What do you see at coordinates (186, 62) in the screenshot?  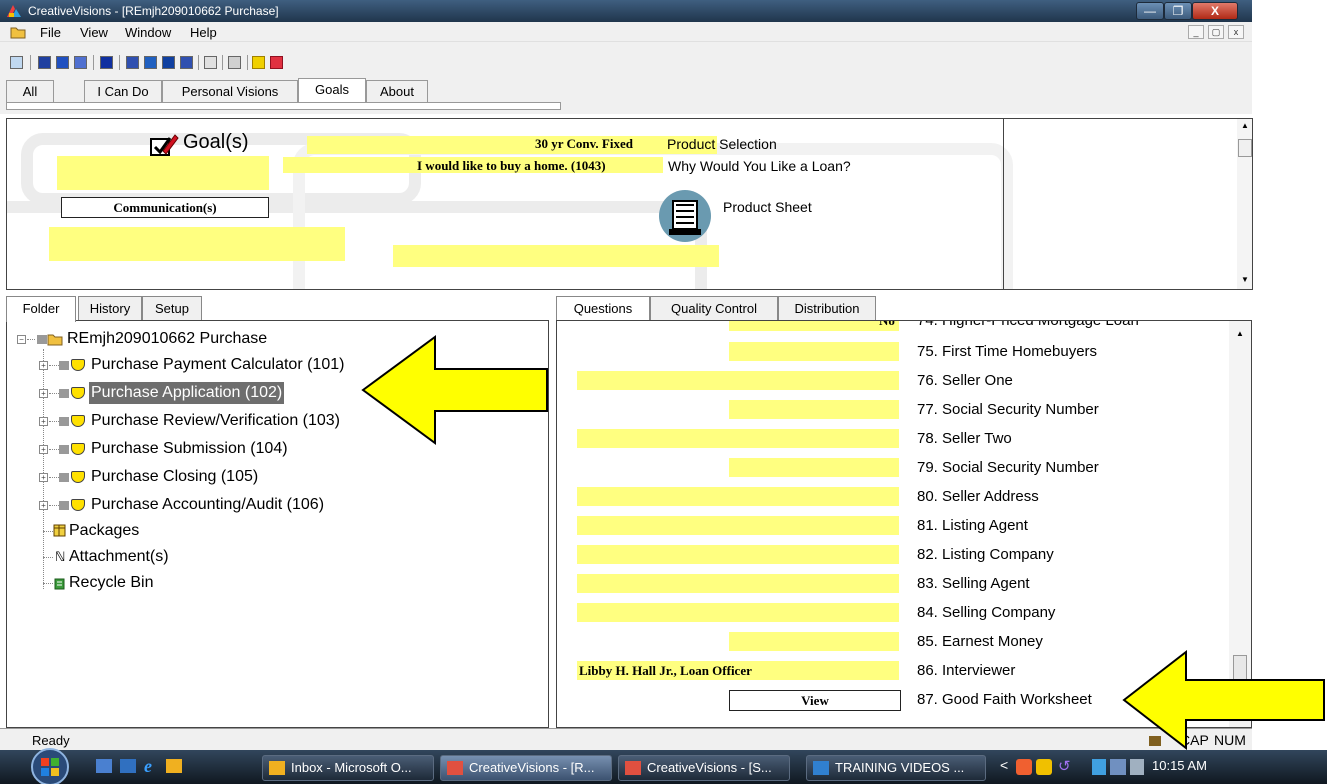 I see `table-icon` at bounding box center [186, 62].